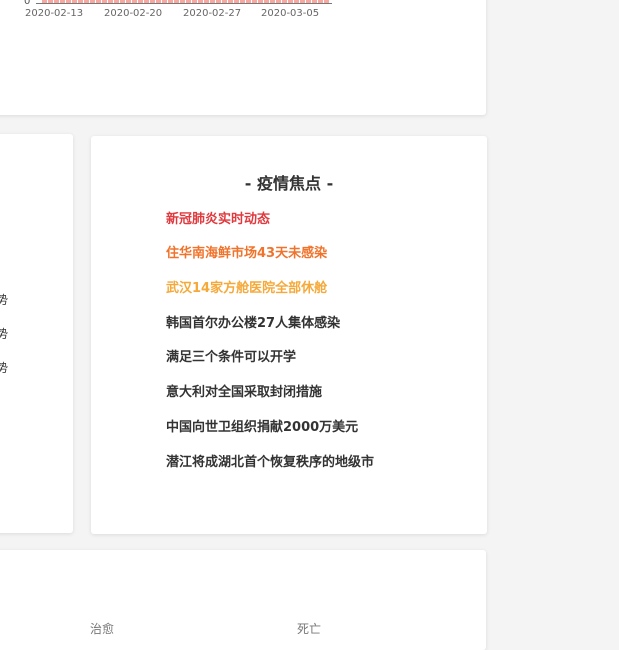 The height and width of the screenshot is (650, 619). What do you see at coordinates (270, 460) in the screenshot?
I see `news-item: 潜江将成湖北首个恢复秩序的地级市` at bounding box center [270, 460].